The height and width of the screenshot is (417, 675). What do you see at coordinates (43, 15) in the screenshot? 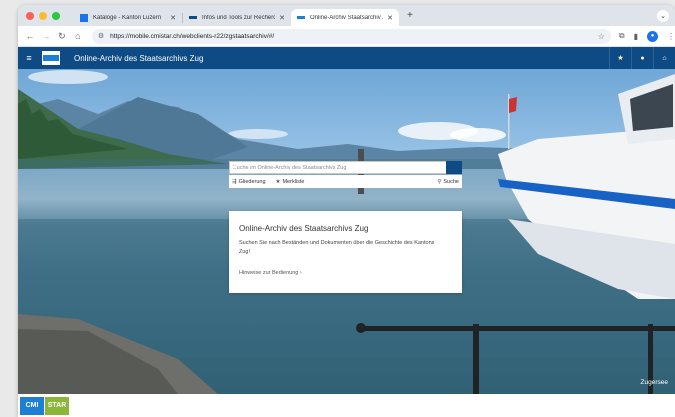
I see `minimize-window-button` at bounding box center [43, 15].